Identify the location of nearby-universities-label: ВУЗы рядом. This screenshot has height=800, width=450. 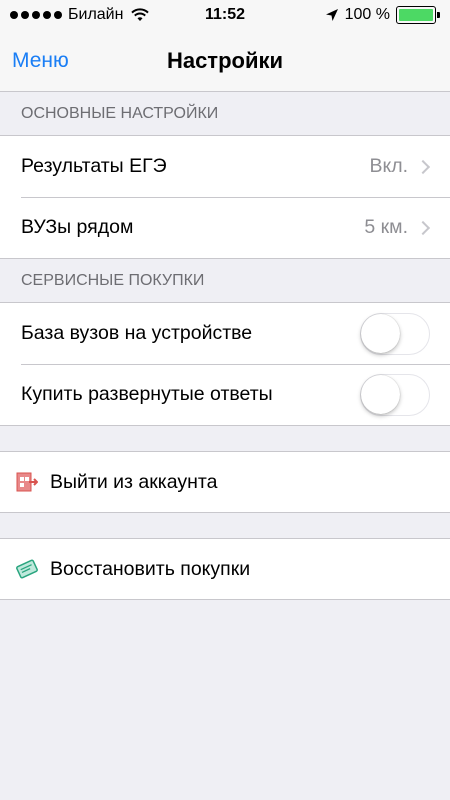
(77, 227).